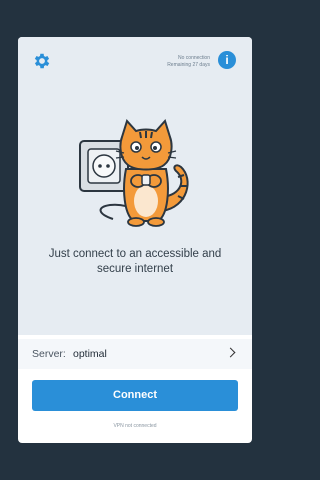 Image resolution: width=320 pixels, height=480 pixels. What do you see at coordinates (135, 254) in the screenshot?
I see `tagline-line-1: Just connect to an accessible and` at bounding box center [135, 254].